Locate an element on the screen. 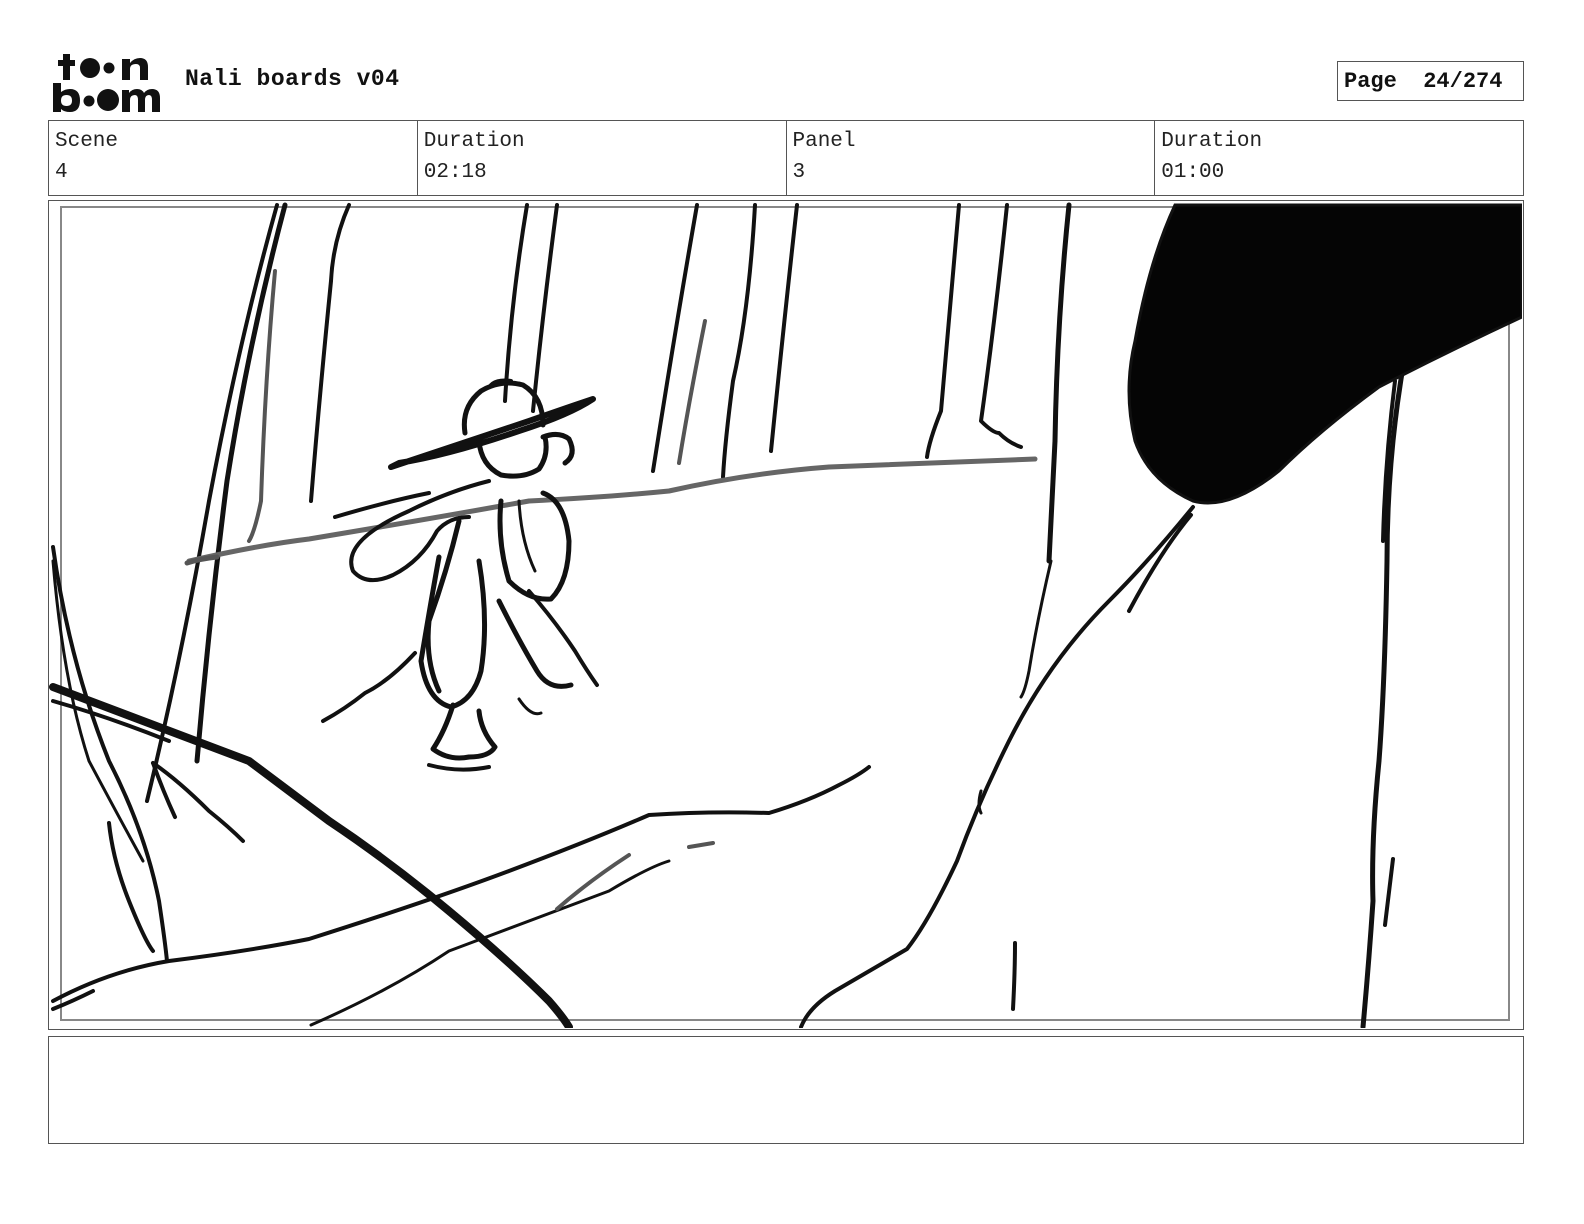 The image size is (1584, 1224). panel-value: 3 is located at coordinates (799, 172).